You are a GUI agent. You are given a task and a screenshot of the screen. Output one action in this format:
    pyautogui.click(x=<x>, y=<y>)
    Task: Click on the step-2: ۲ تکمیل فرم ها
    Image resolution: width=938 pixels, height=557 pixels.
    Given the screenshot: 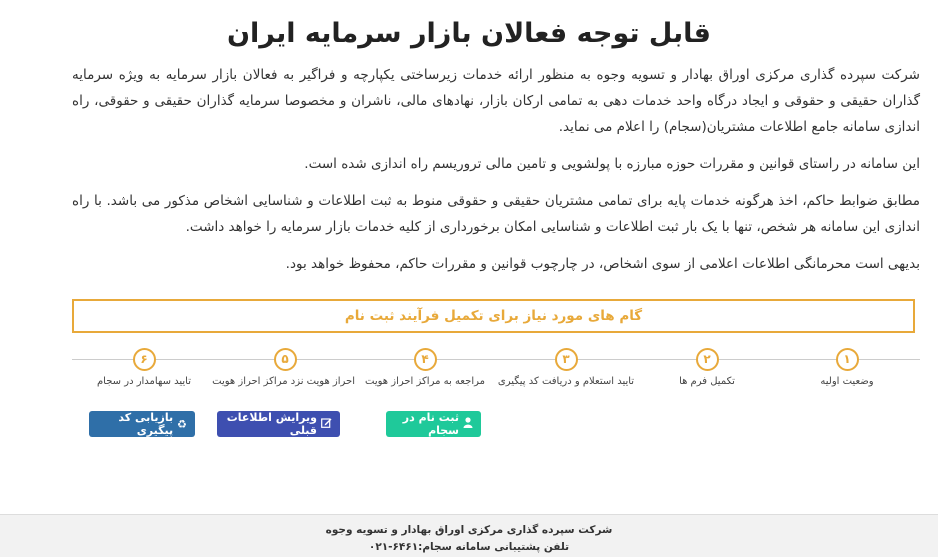 What is the action you would take?
    pyautogui.click(x=707, y=367)
    